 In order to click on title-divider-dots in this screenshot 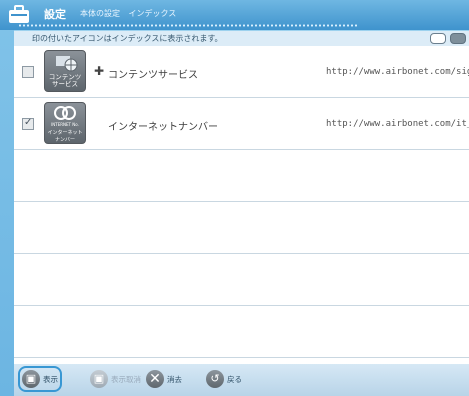, I will do `click(188, 25)`.